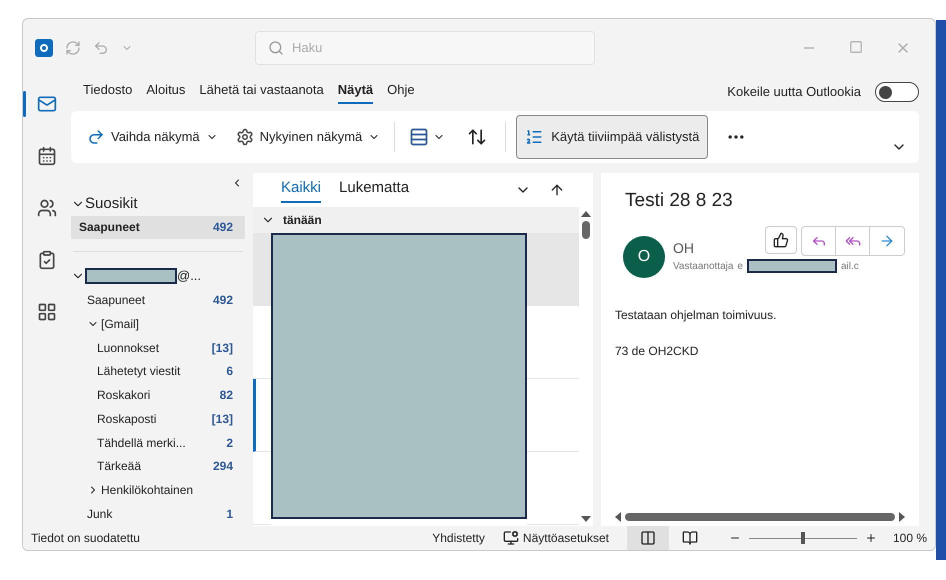 This screenshot has width=946, height=580. What do you see at coordinates (44, 48) in the screenshot?
I see `outlook-logo-icon` at bounding box center [44, 48].